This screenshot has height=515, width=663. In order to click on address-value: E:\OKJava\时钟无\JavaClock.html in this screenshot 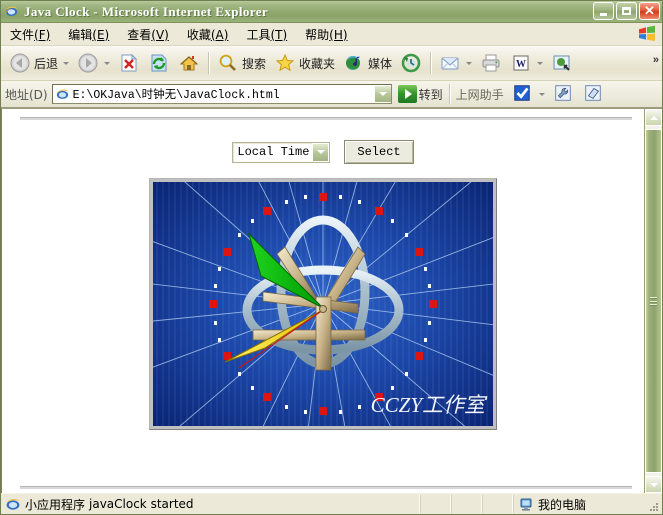, I will do `click(176, 95)`.